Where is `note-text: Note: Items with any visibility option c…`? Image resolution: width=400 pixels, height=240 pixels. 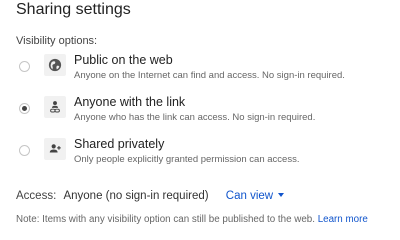
note-text: Note: Items with any visibility option c… is located at coordinates (165, 219).